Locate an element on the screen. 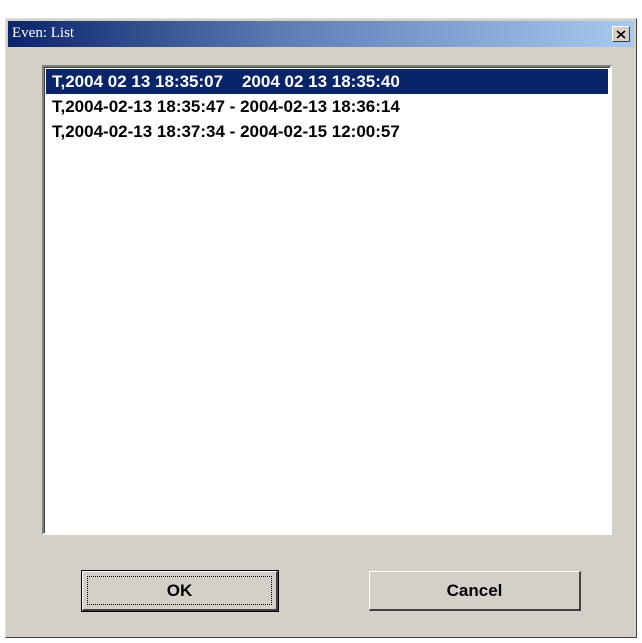 The image size is (642, 643). window-title: Even: List is located at coordinates (43, 33).